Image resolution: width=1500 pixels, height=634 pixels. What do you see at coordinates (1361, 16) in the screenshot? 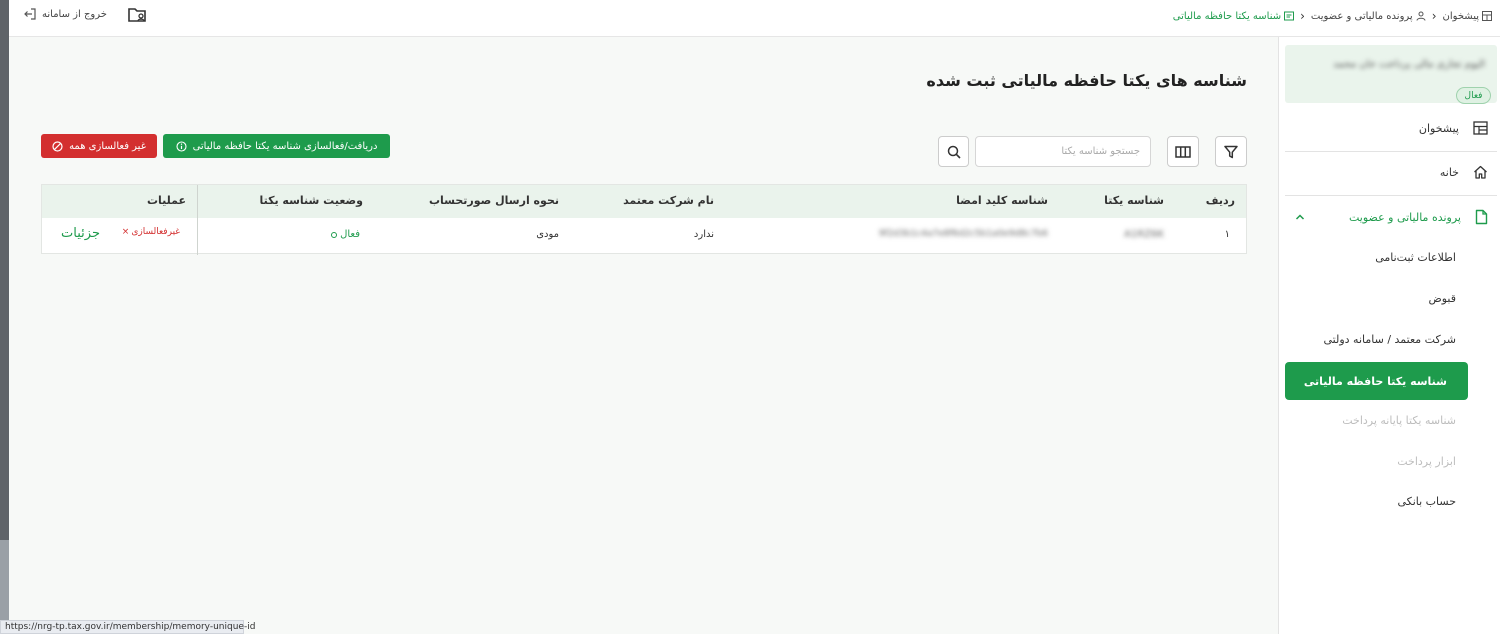
I see `breadcrumb-label: پرونده مالیاتی و عضویت` at bounding box center [1361, 16].